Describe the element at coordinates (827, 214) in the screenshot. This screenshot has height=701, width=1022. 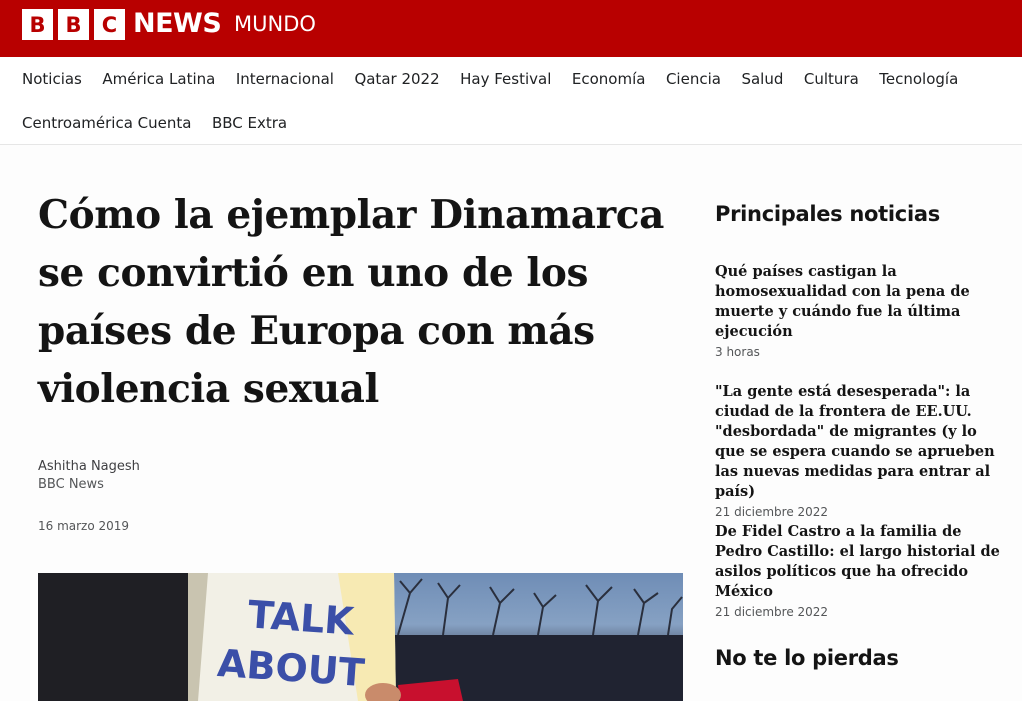
I see `sidebar-heading-top-stories: Principales noticias` at that location.